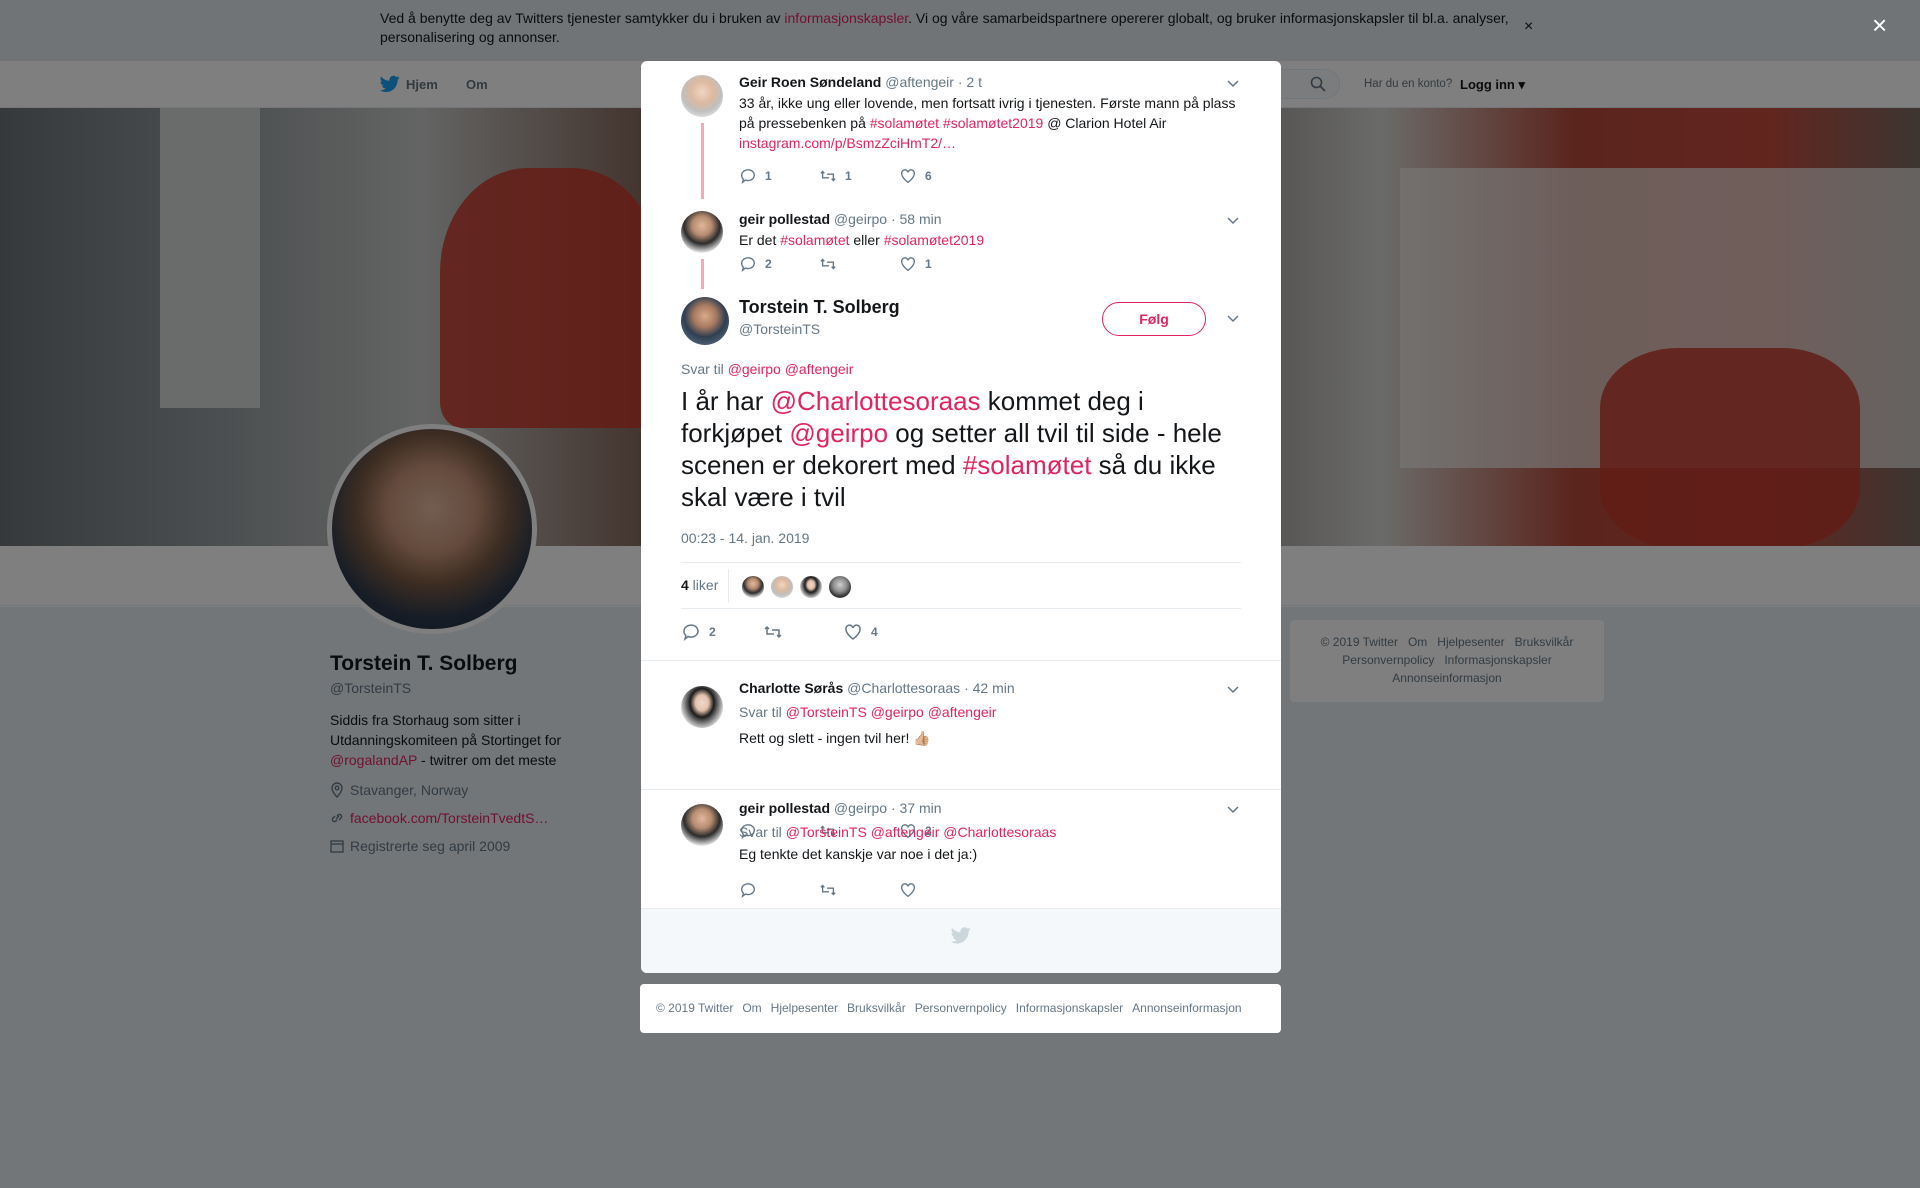 The height and width of the screenshot is (1188, 1920). Describe the element at coordinates (903, 688) in the screenshot. I see `author-handle: @Charlottesoraas` at that location.